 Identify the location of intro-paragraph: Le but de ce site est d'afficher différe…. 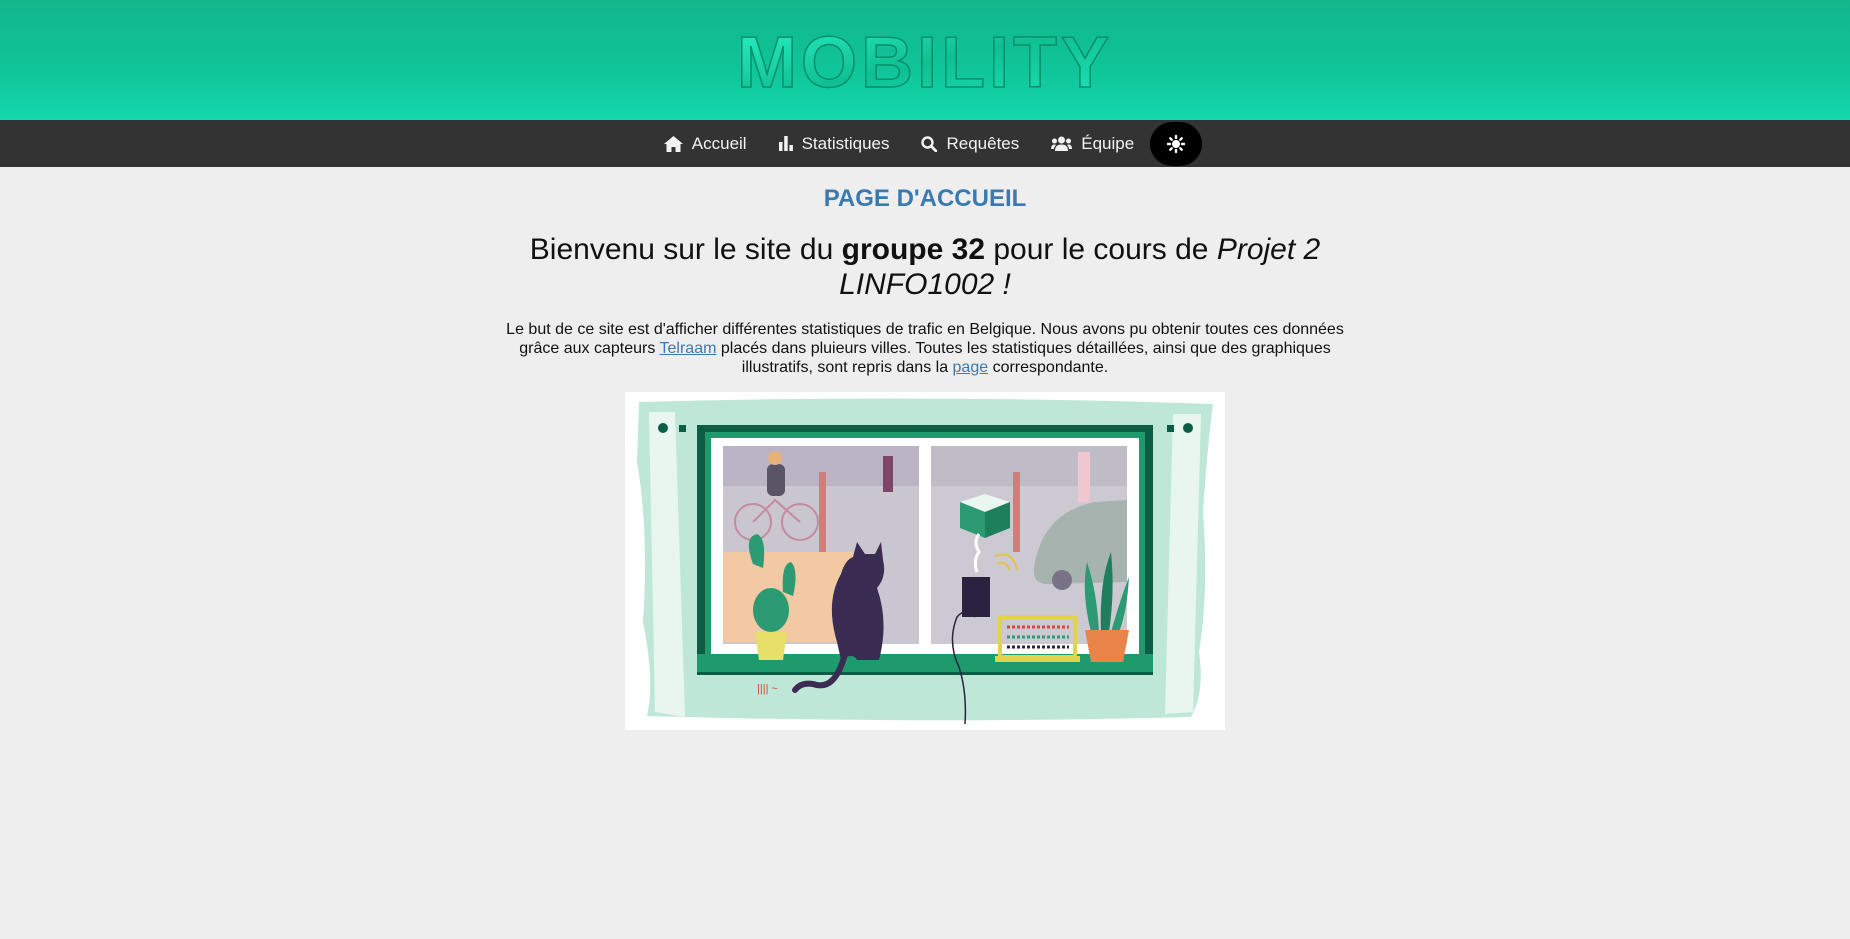
(925, 348).